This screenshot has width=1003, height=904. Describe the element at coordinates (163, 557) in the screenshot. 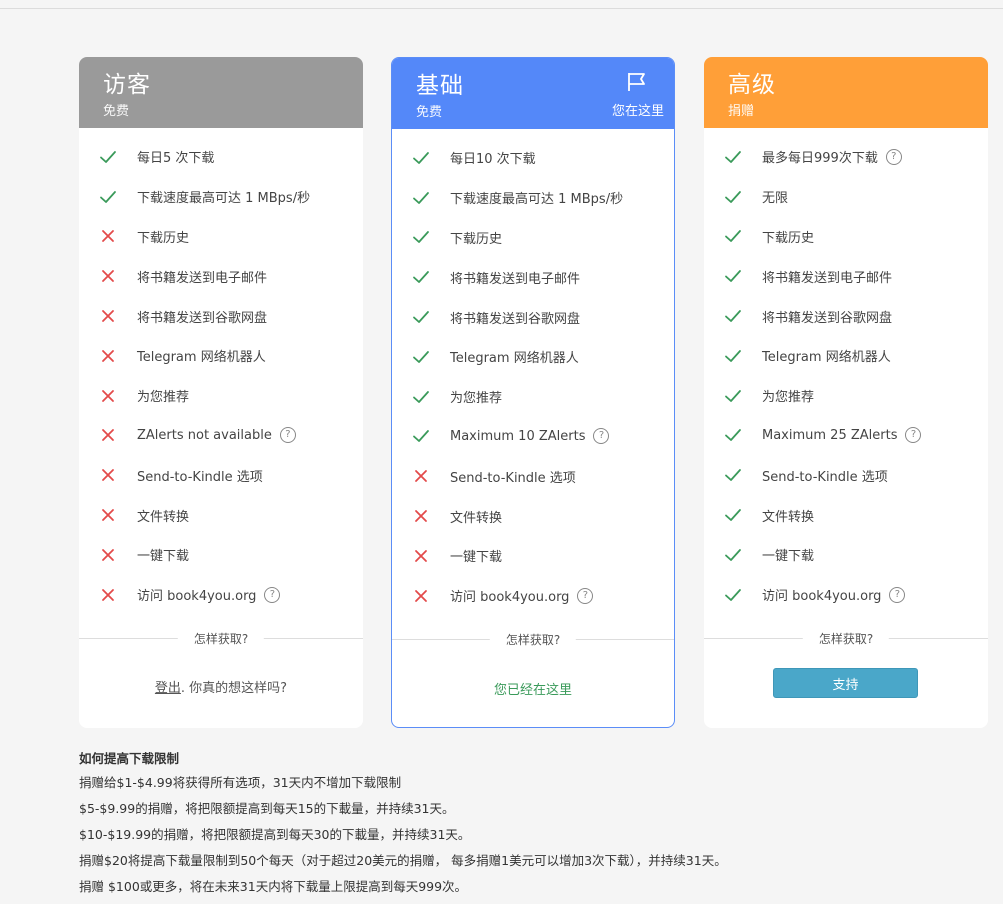

I see `feature-text: 一键下载` at that location.